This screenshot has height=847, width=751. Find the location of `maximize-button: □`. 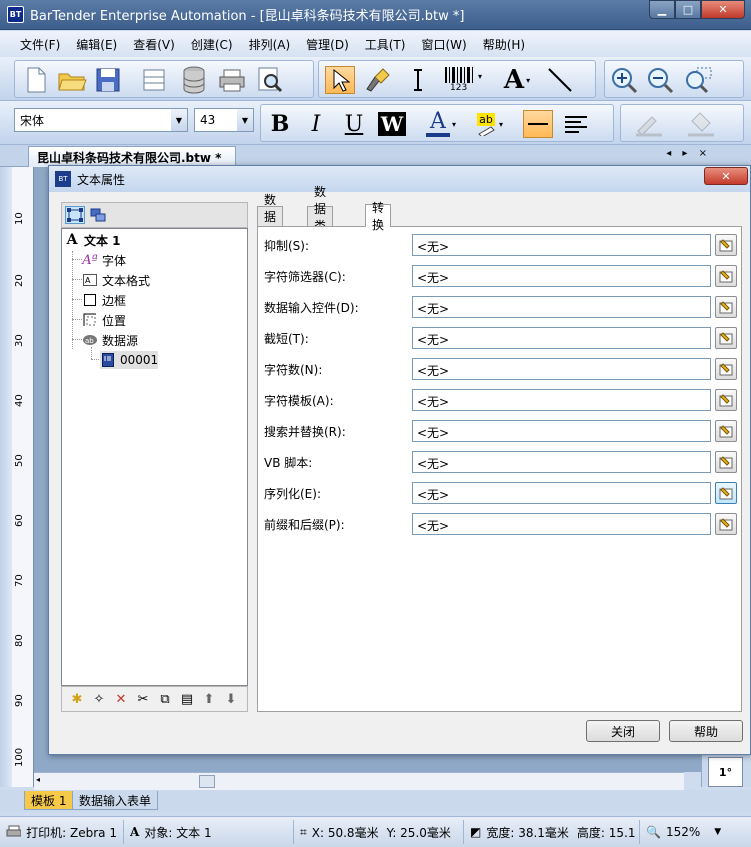

maximize-button: □ is located at coordinates (688, 9).